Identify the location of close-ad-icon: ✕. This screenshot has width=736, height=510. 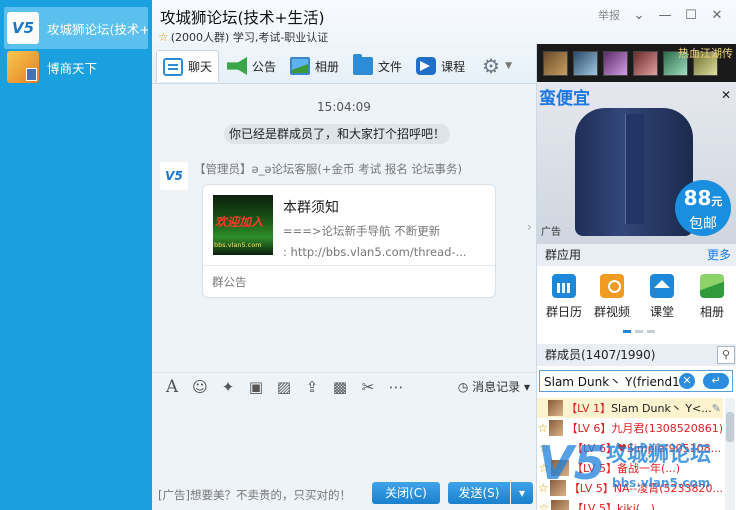
(726, 95).